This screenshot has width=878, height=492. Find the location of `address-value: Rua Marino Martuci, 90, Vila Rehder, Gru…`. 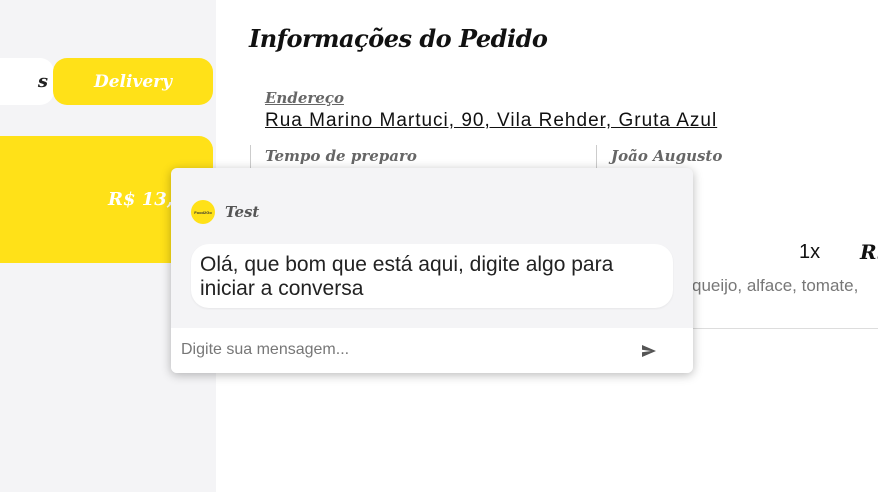

address-value: Rua Marino Martuci, 90, Vila Rehder, Gru… is located at coordinates (491, 121).